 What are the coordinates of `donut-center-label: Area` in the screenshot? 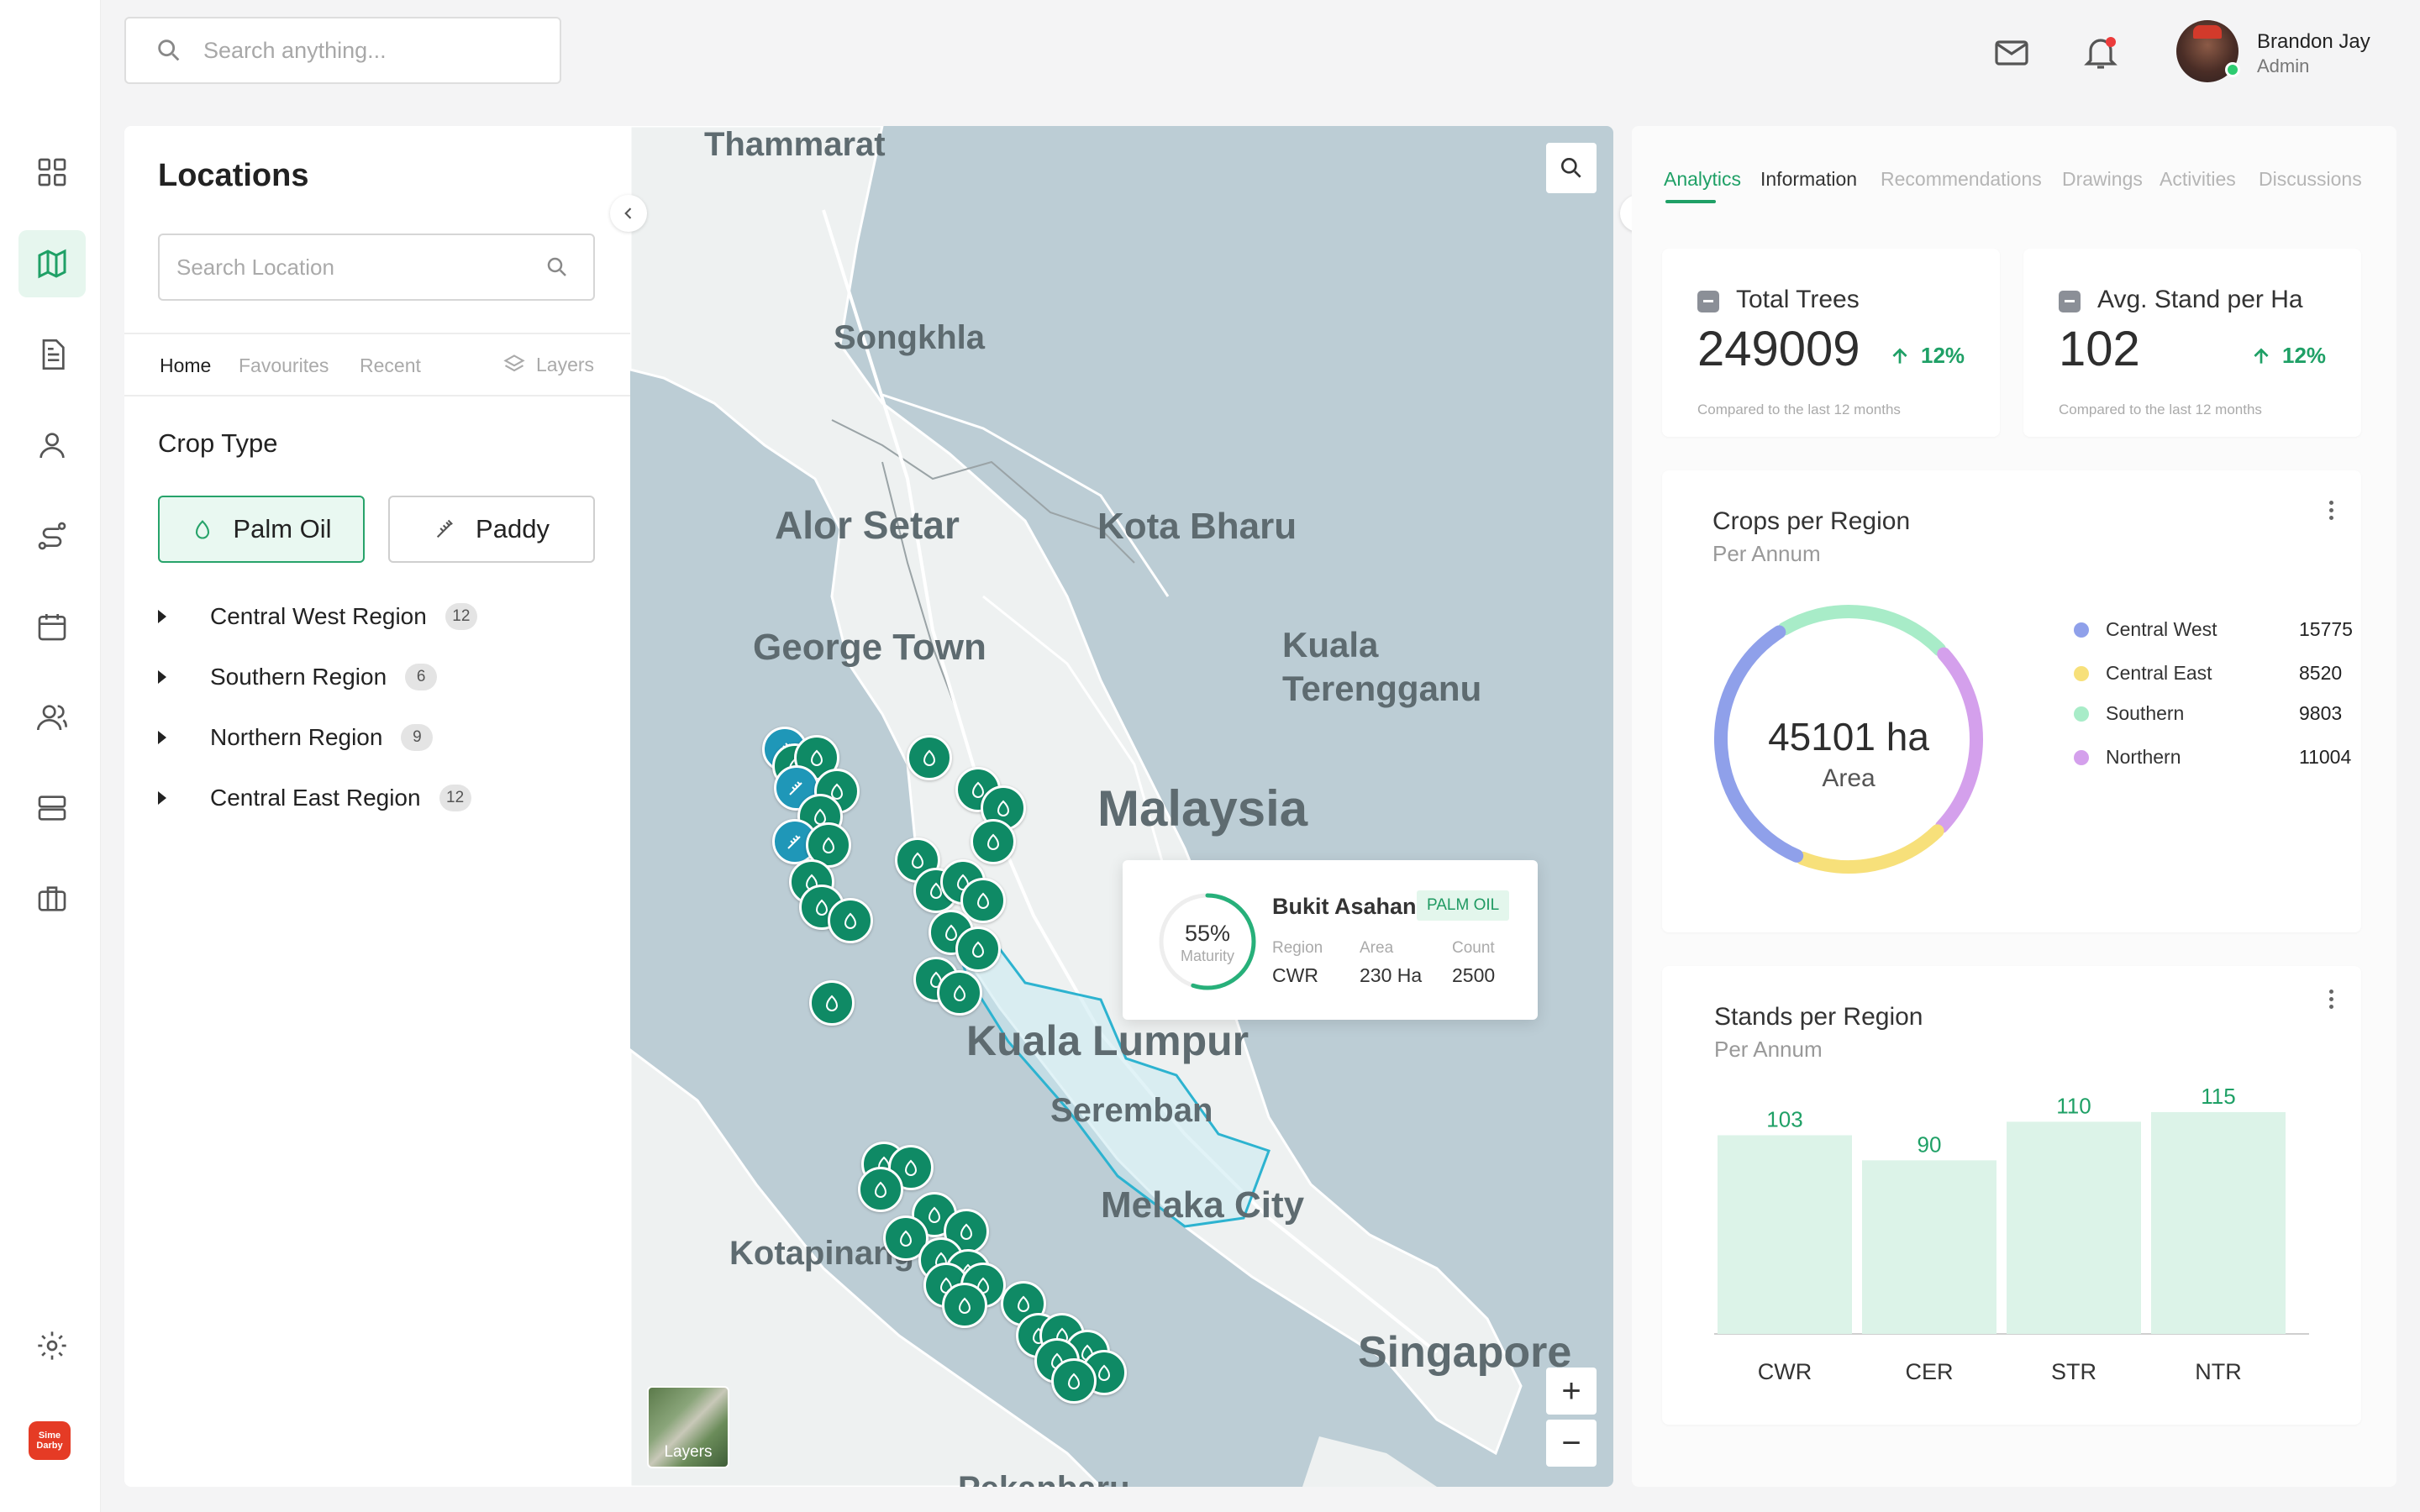 It's located at (1849, 778).